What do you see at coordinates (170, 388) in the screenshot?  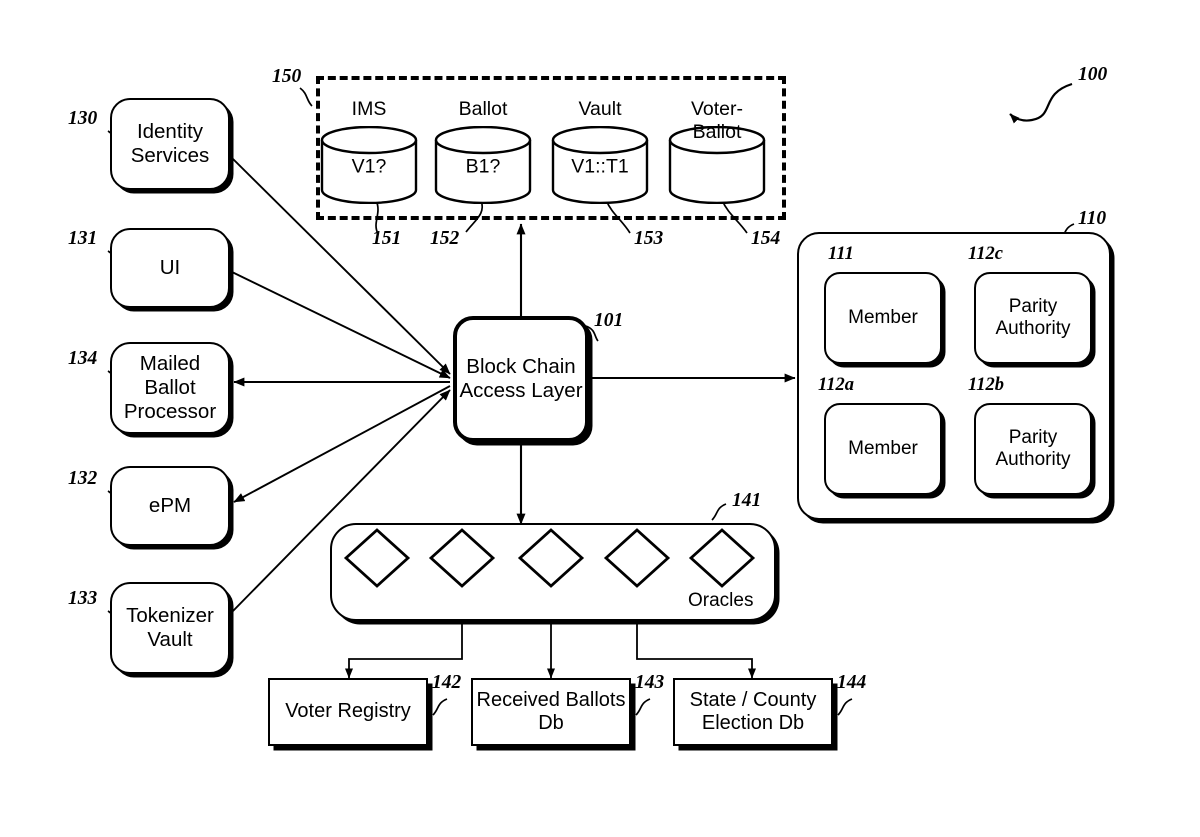 I see `node-mailed-ballot-processor: Mailed Ballot Processor` at bounding box center [170, 388].